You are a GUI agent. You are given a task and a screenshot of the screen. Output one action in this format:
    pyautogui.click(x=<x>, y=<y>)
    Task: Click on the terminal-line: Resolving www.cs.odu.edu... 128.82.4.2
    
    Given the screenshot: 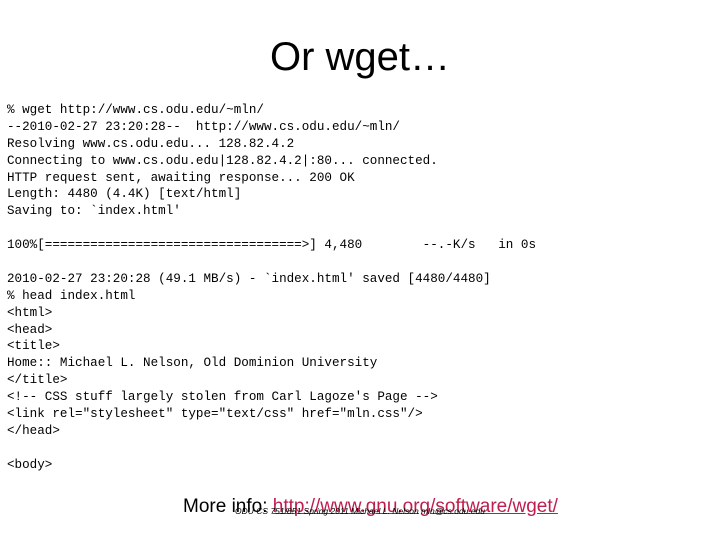 What is the action you would take?
    pyautogui.click(x=151, y=143)
    